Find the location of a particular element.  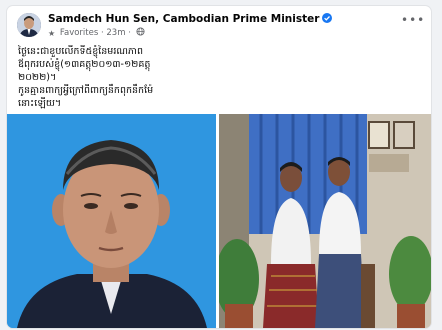

verified-badge-icon is located at coordinates (327, 18).